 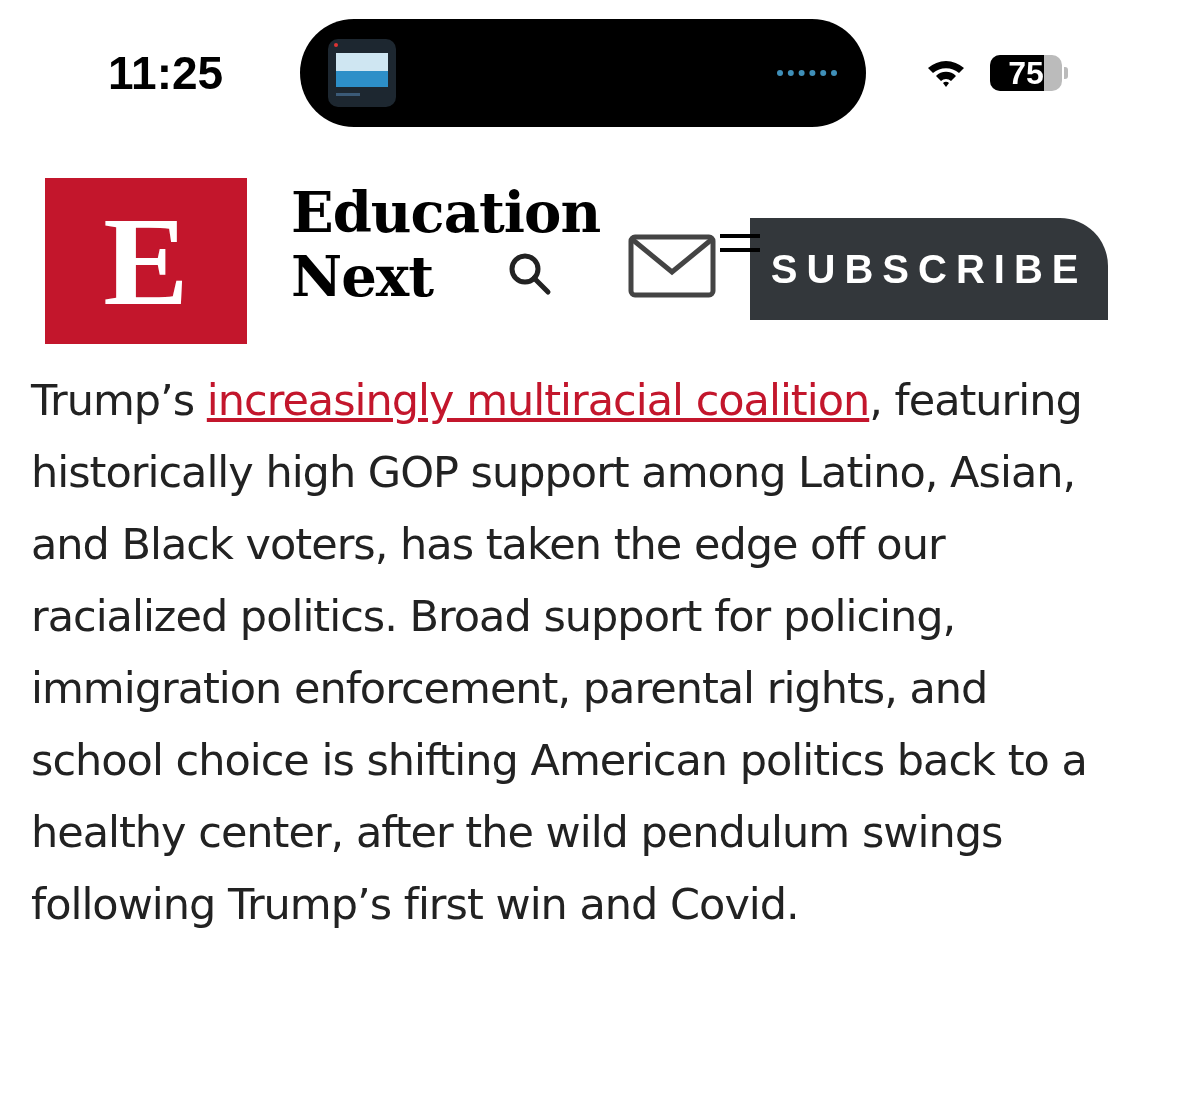 What do you see at coordinates (1026, 73) in the screenshot?
I see `battery-percentage: 75` at bounding box center [1026, 73].